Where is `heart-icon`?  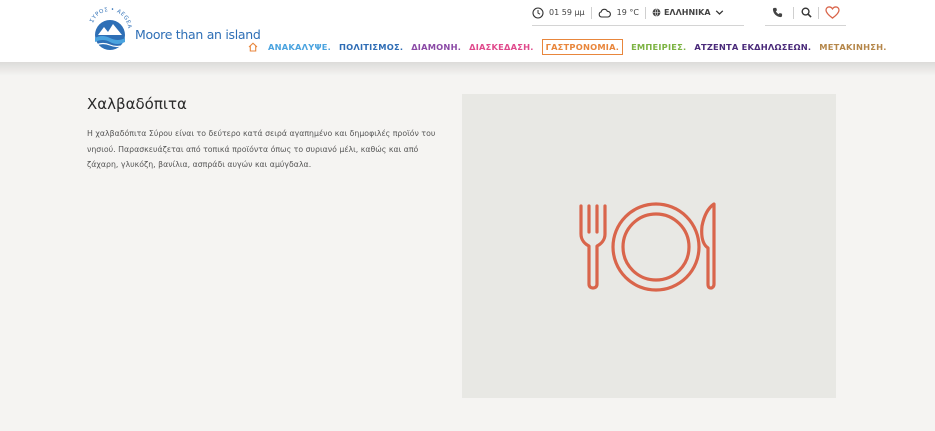
heart-icon is located at coordinates (832, 12).